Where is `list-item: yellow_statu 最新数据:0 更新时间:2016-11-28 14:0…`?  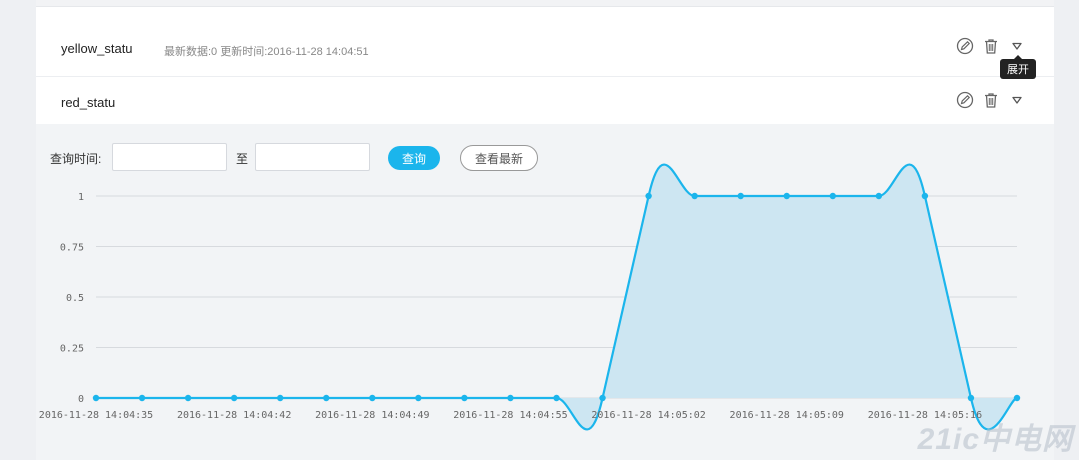 list-item: yellow_statu 最新数据:0 更新时间:2016-11-28 14:0… is located at coordinates (545, 49).